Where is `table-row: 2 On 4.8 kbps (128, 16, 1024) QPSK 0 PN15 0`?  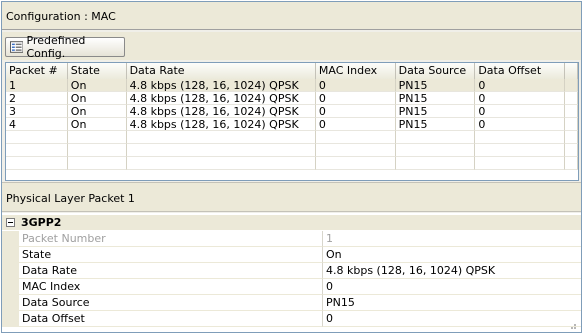 table-row: 2 On 4.8 kbps (128, 16, 1024) QPSK 0 PN15 0 is located at coordinates (292, 98).